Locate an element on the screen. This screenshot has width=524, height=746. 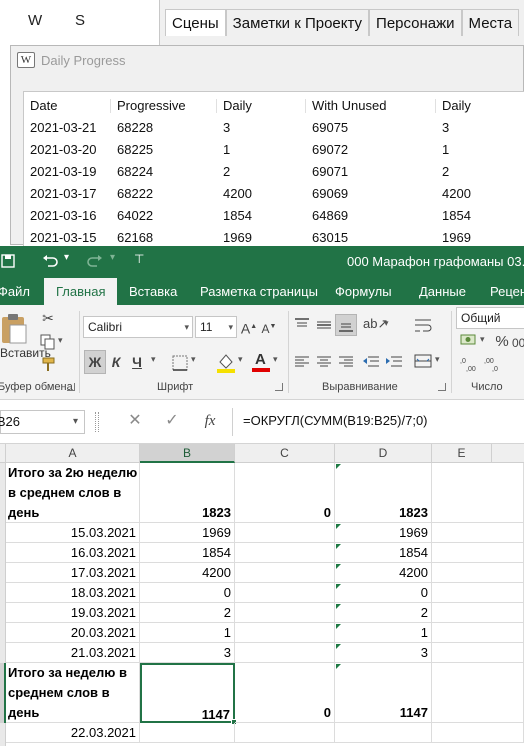
clipboard-launcher-icon is located at coordinates (71, 387).